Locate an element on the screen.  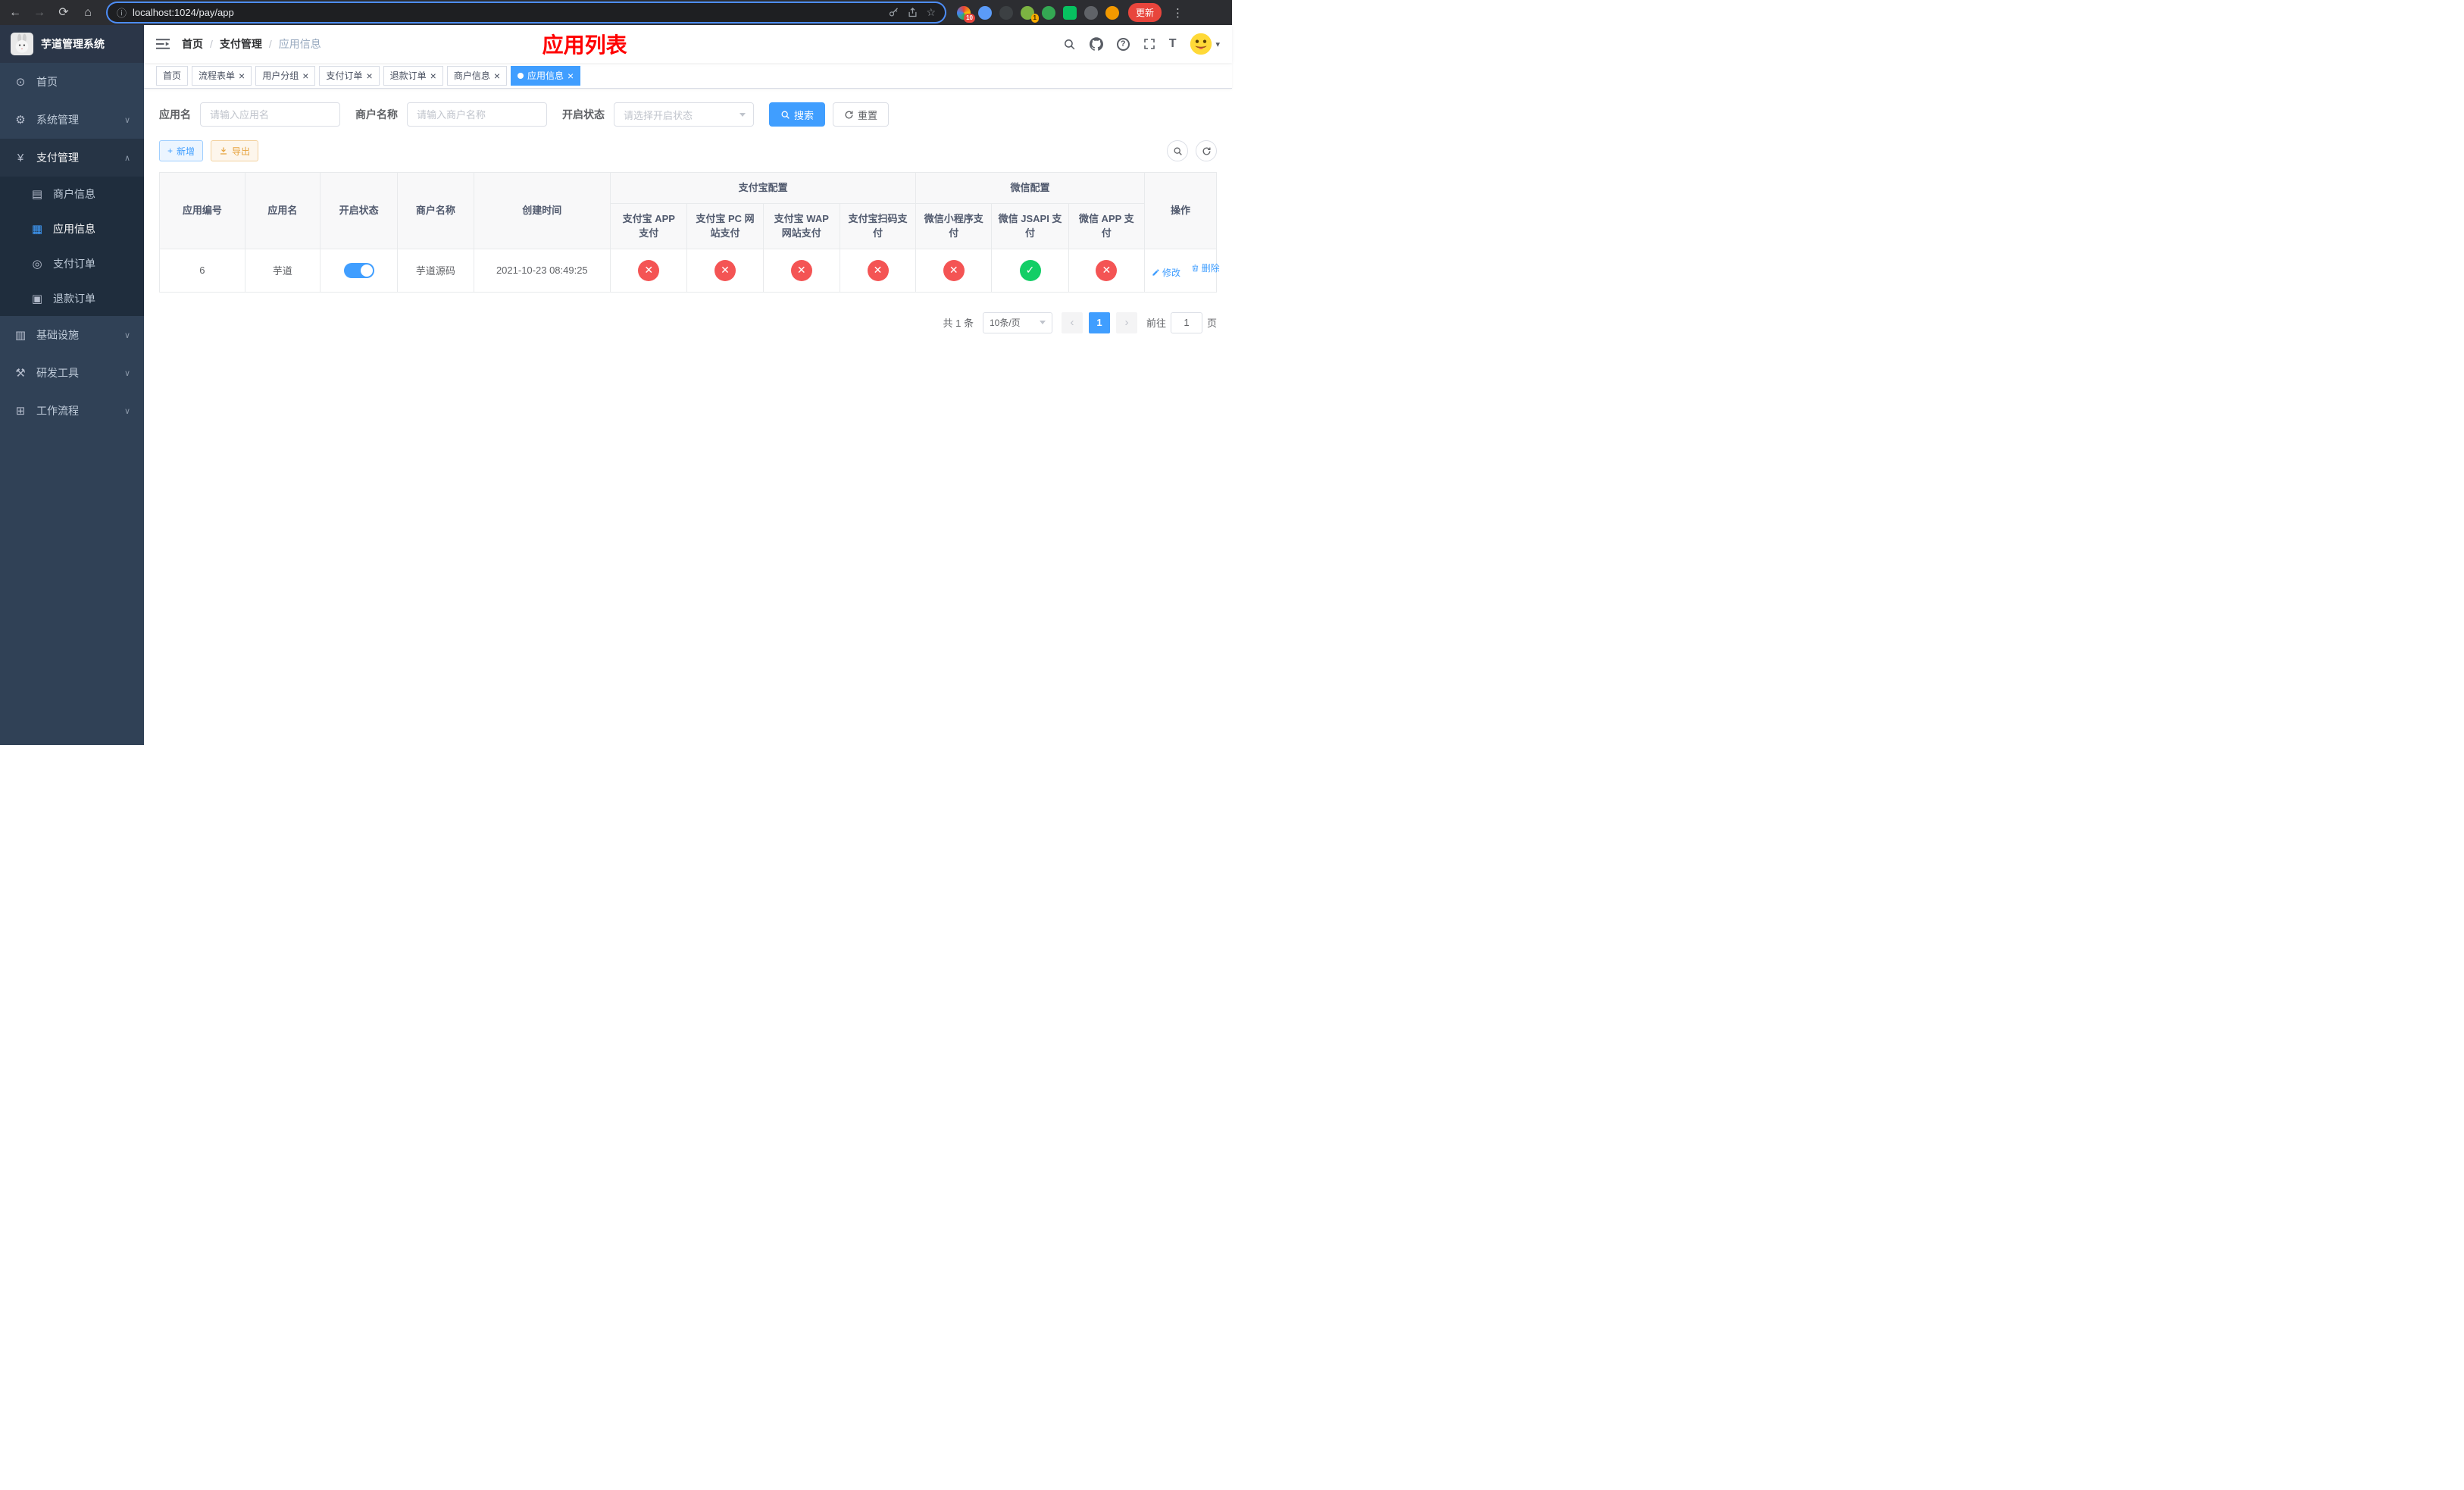
status-select: 请选择开启状态 is located at coordinates (684, 114).